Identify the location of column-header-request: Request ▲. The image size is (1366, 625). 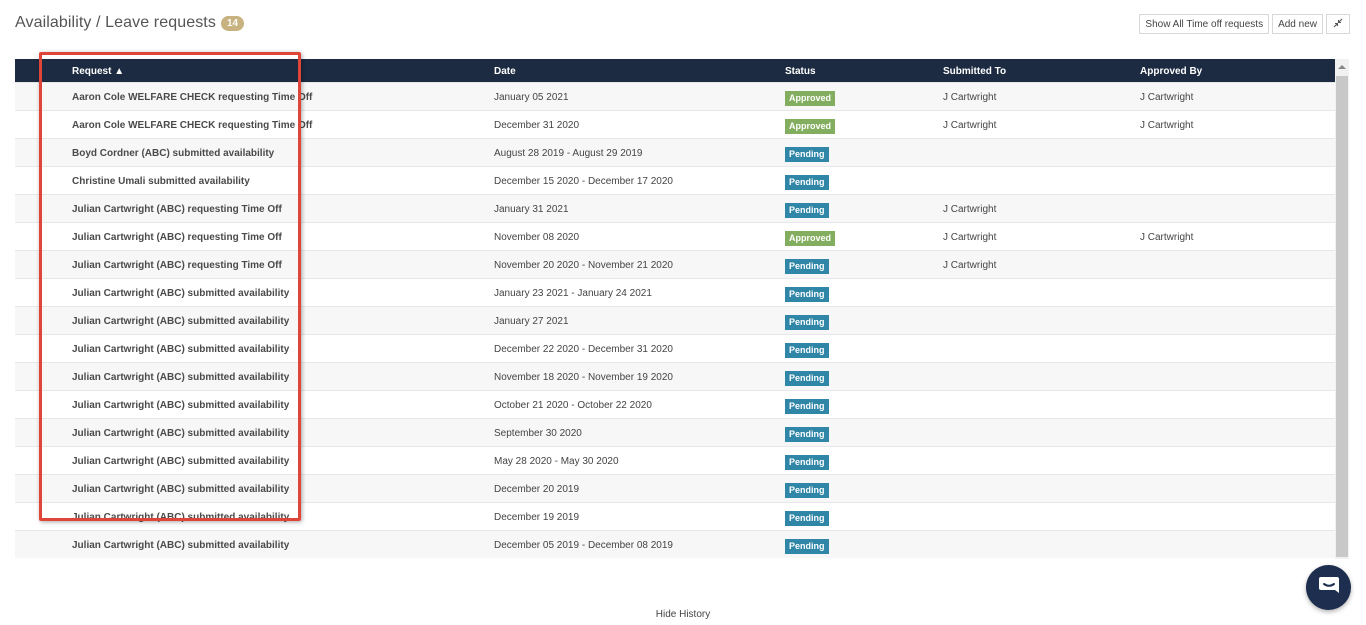
(283, 70).